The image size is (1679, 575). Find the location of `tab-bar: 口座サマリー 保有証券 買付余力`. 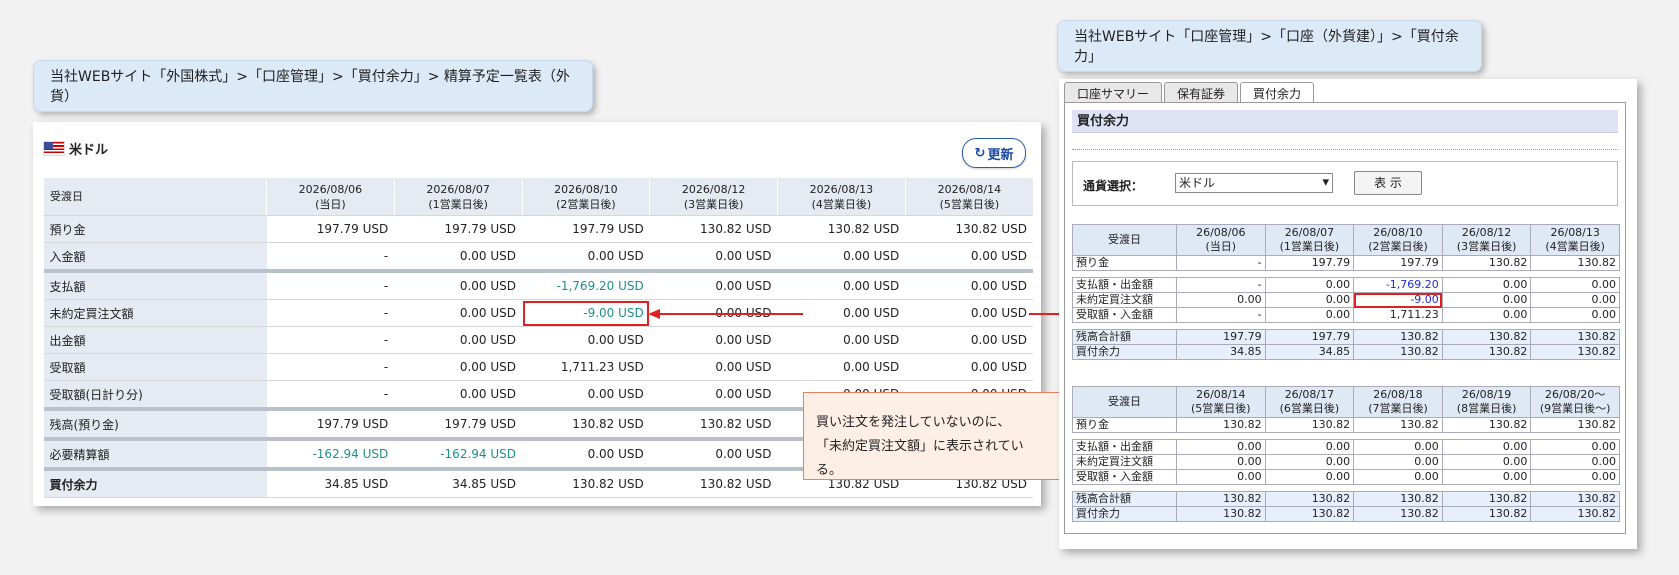

tab-bar: 口座サマリー 保有証券 買付余力 is located at coordinates (1190, 92).